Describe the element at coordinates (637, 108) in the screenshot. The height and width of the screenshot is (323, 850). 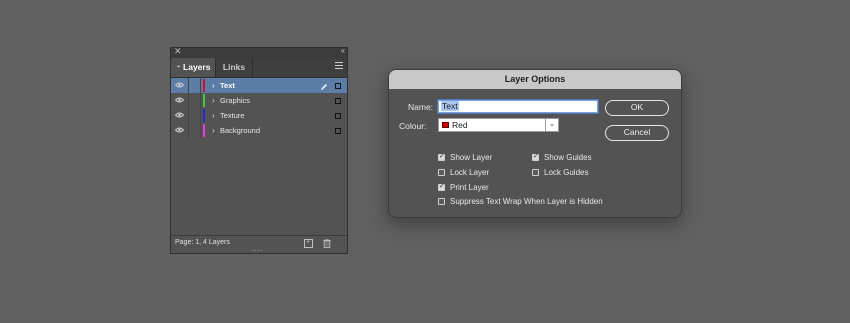
I see `ok-button: OK` at that location.